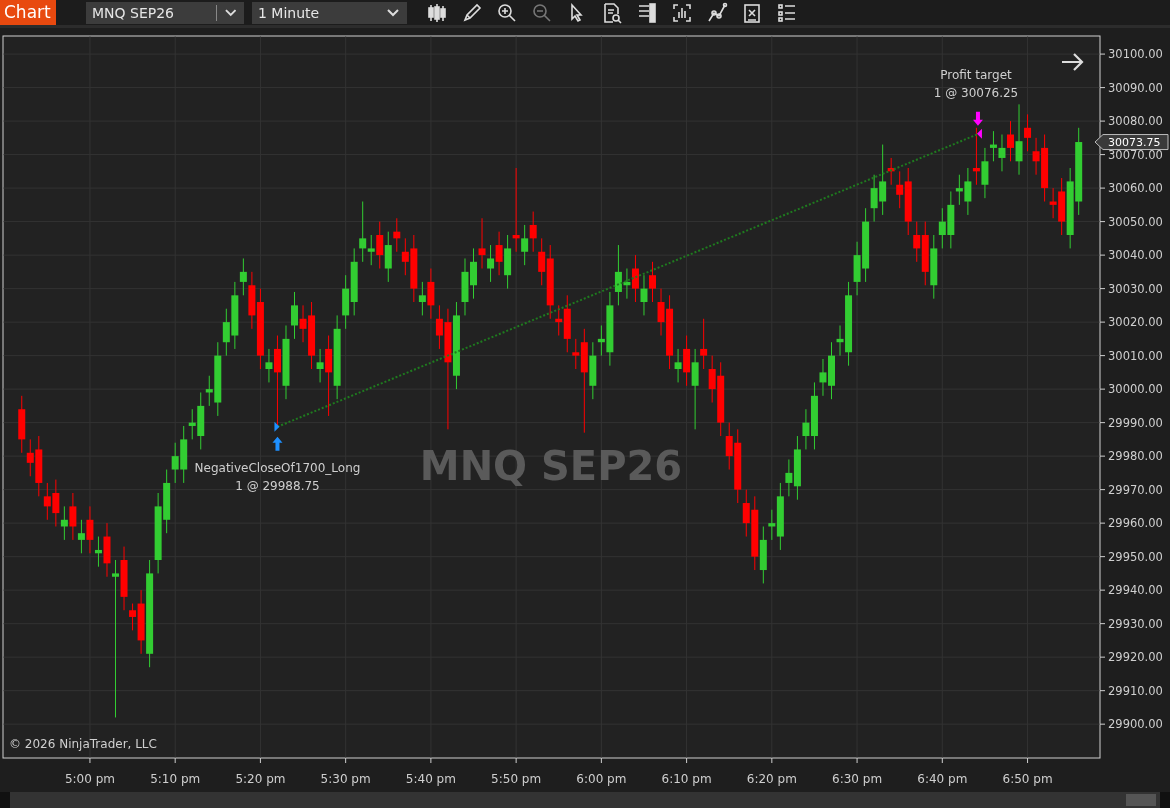 Image resolution: width=1170 pixels, height=808 pixels. I want to click on list-icon, so click(787, 12).